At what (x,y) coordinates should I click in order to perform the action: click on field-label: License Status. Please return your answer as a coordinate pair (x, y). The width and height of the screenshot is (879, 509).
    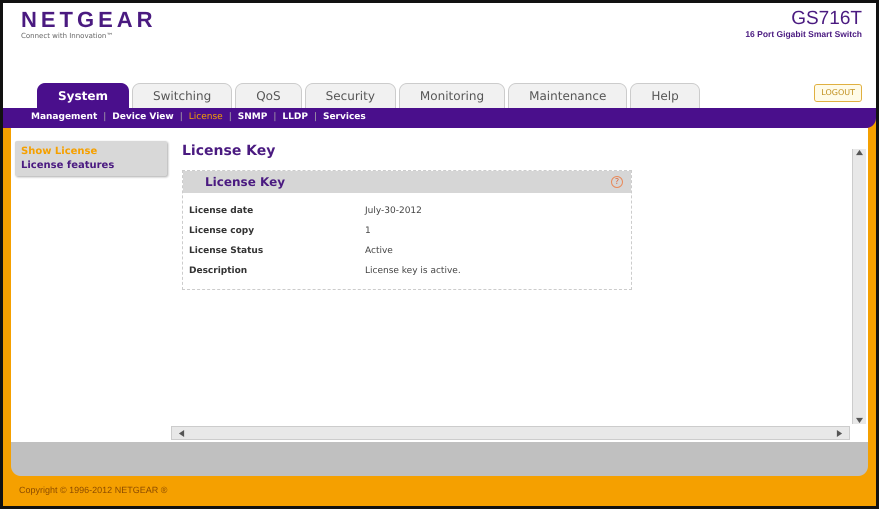
    Looking at the image, I should click on (226, 251).